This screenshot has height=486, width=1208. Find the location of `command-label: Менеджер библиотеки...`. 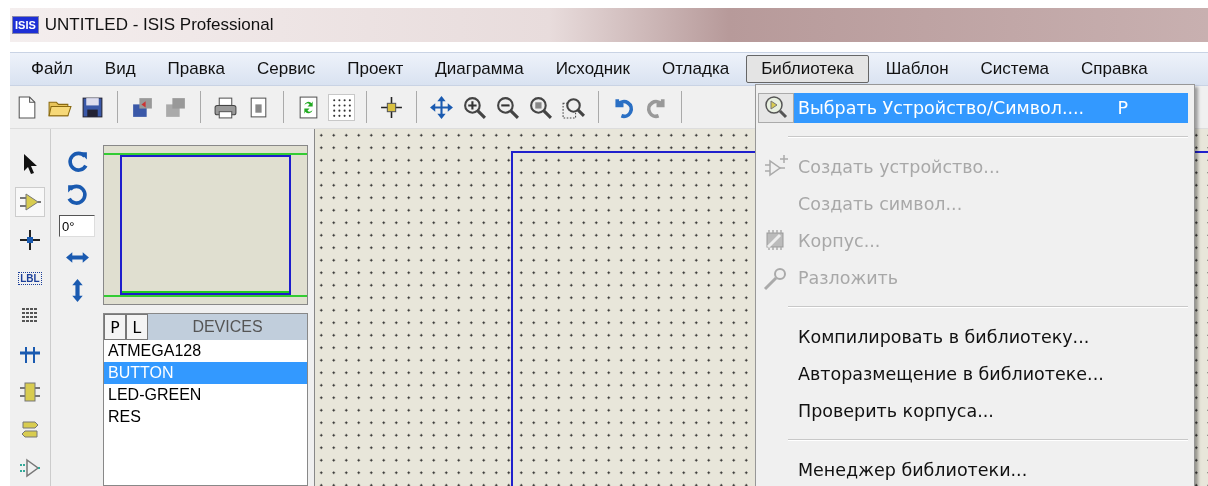

command-label: Менеджер библиотеки... is located at coordinates (913, 469).